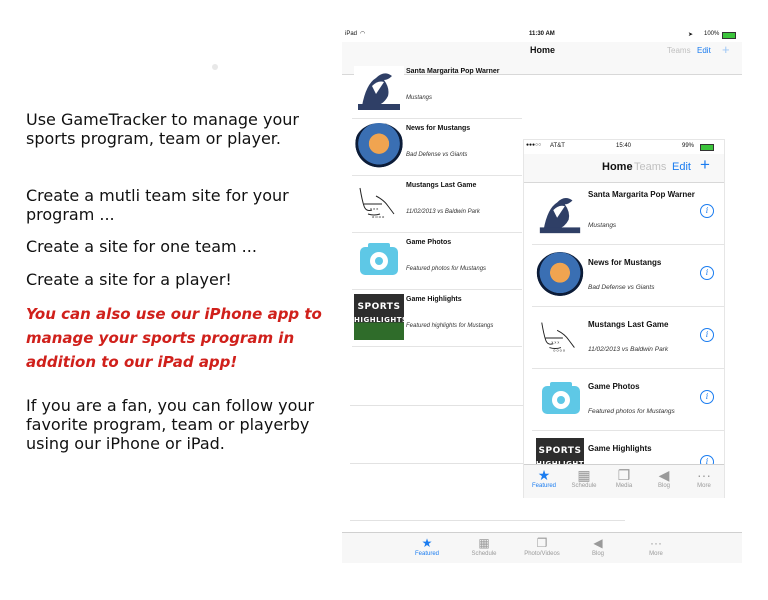 This screenshot has width=768, height=600. What do you see at coordinates (443, 212) in the screenshot?
I see `ipad-row-subtitle: 11/02/2013 vs Baldwin Park` at bounding box center [443, 212].